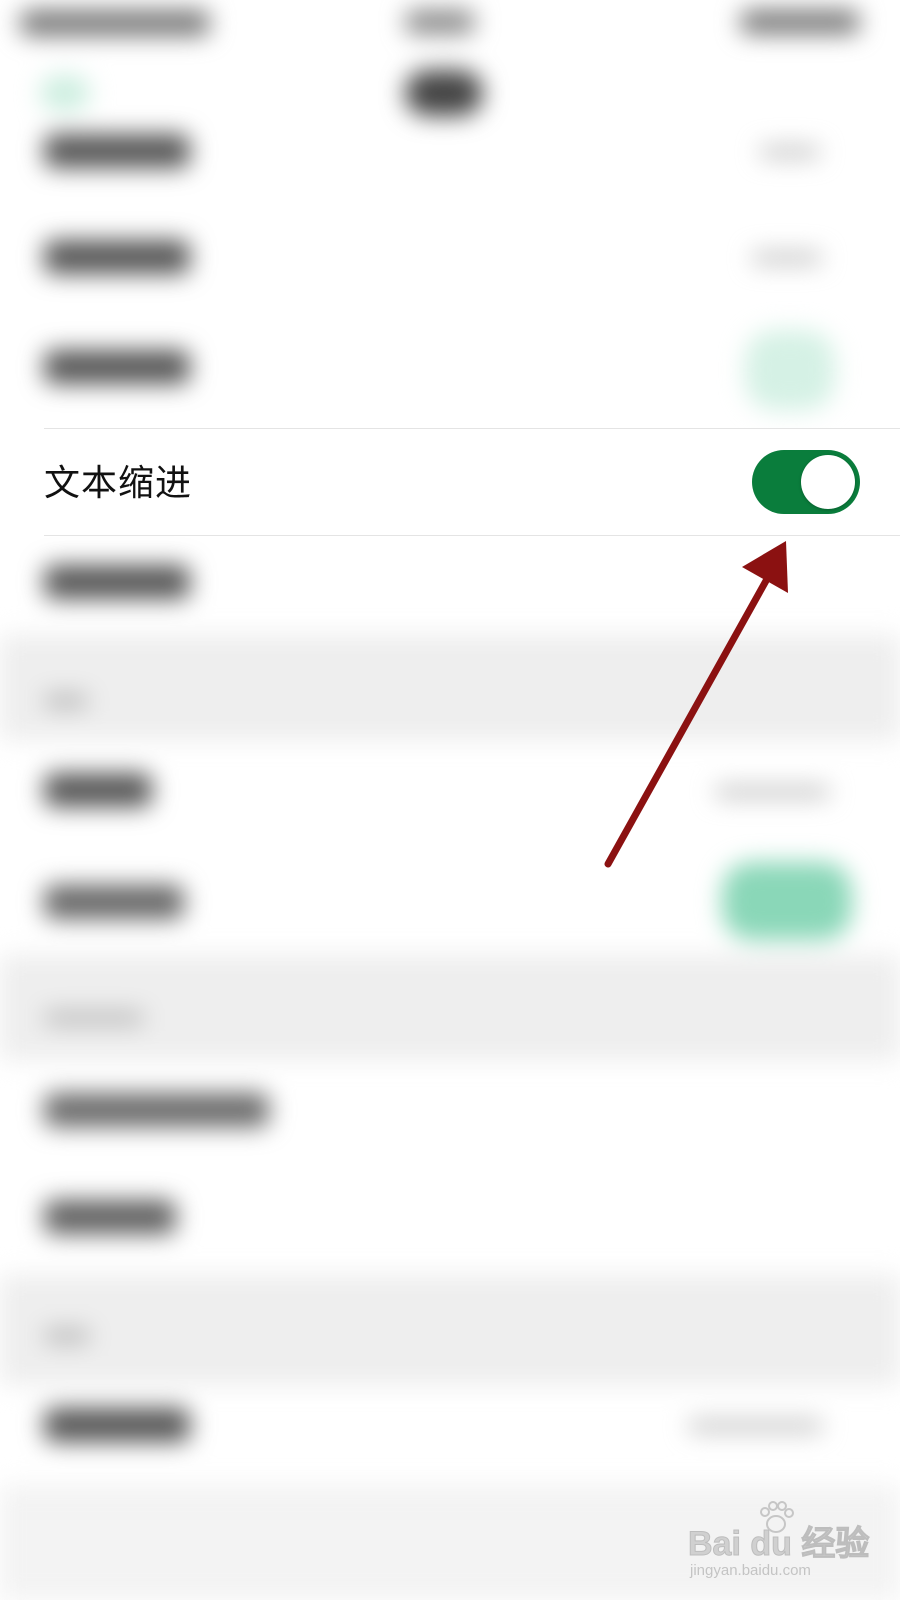 The height and width of the screenshot is (1600, 900). I want to click on text-indent-label: 文本缩进, so click(118, 483).